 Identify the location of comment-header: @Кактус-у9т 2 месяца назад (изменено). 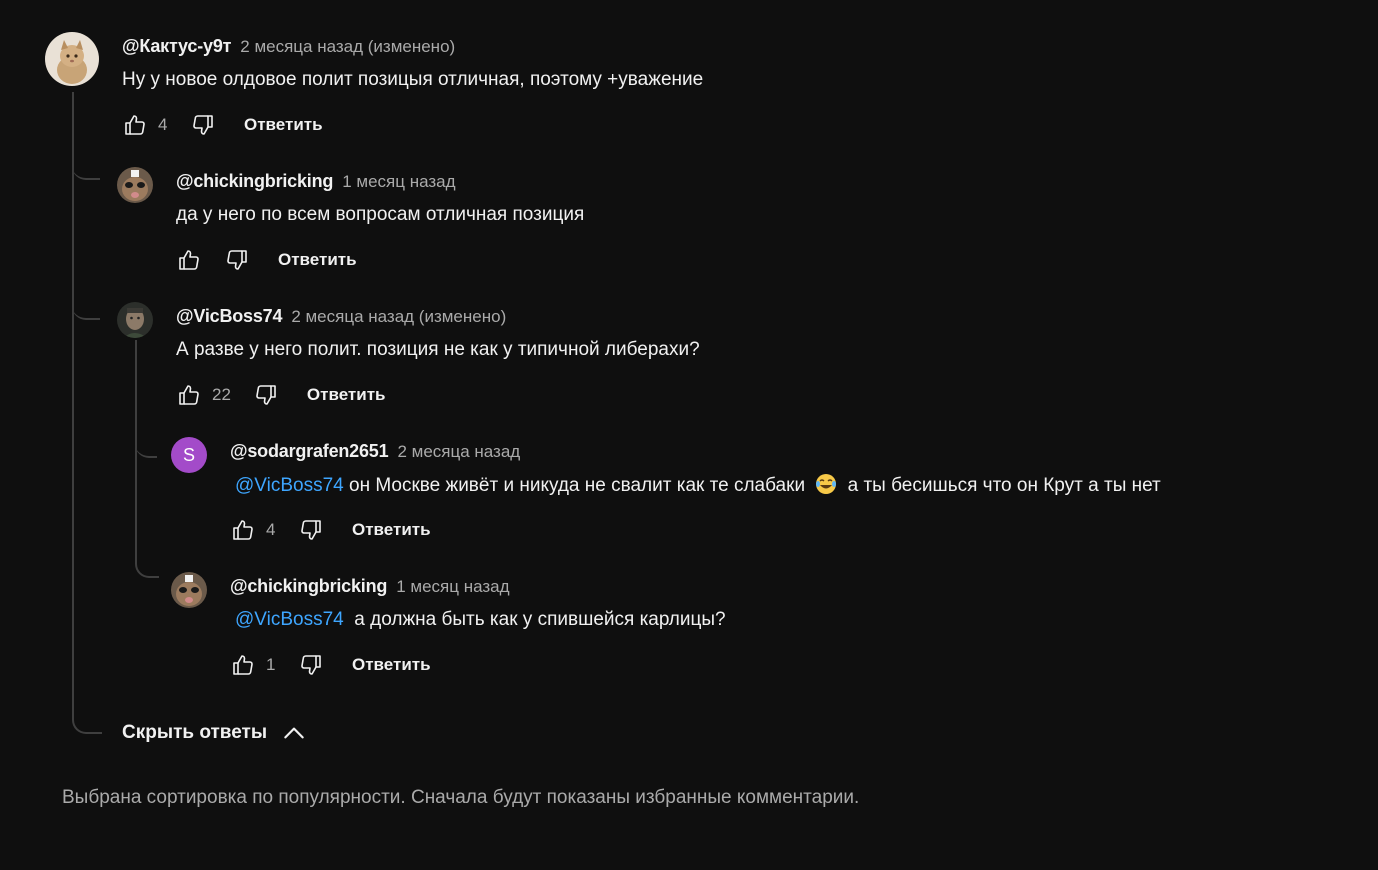
(288, 46).